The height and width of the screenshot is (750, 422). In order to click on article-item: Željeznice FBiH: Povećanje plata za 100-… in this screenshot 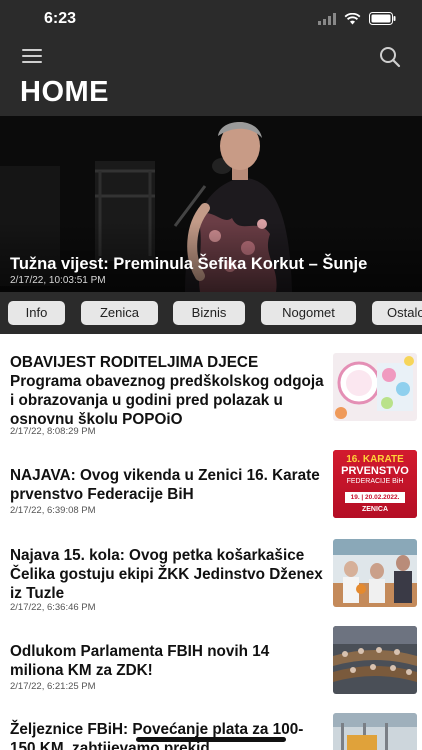, I will do `click(211, 731)`.